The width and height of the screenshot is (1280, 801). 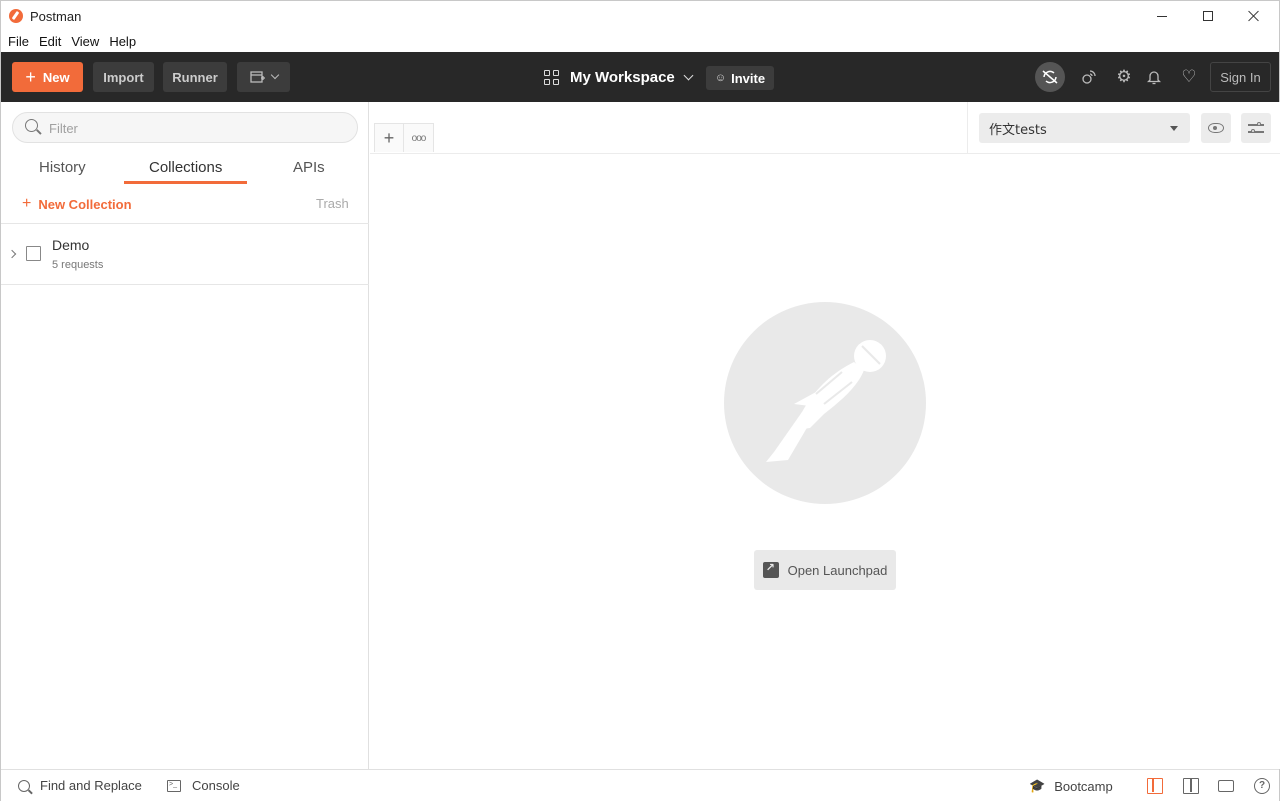 What do you see at coordinates (1174, 128) in the screenshot?
I see `caret-down-icon` at bounding box center [1174, 128].